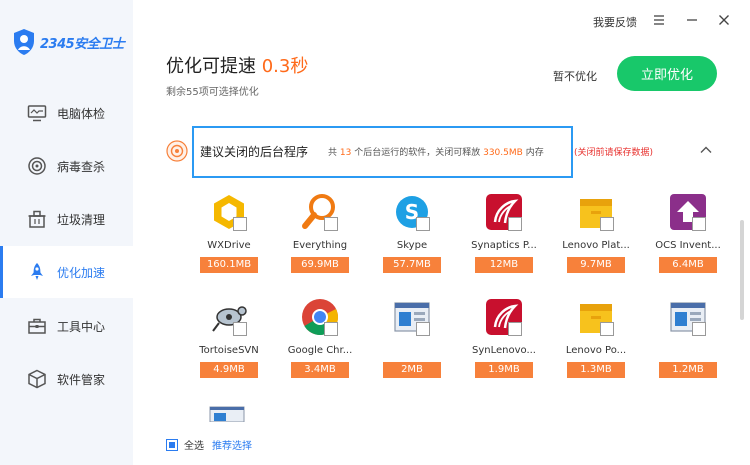 Image resolution: width=750 pixels, height=465 pixels. Describe the element at coordinates (285, 66) in the screenshot. I see `speed-value: 0.3秒` at that location.